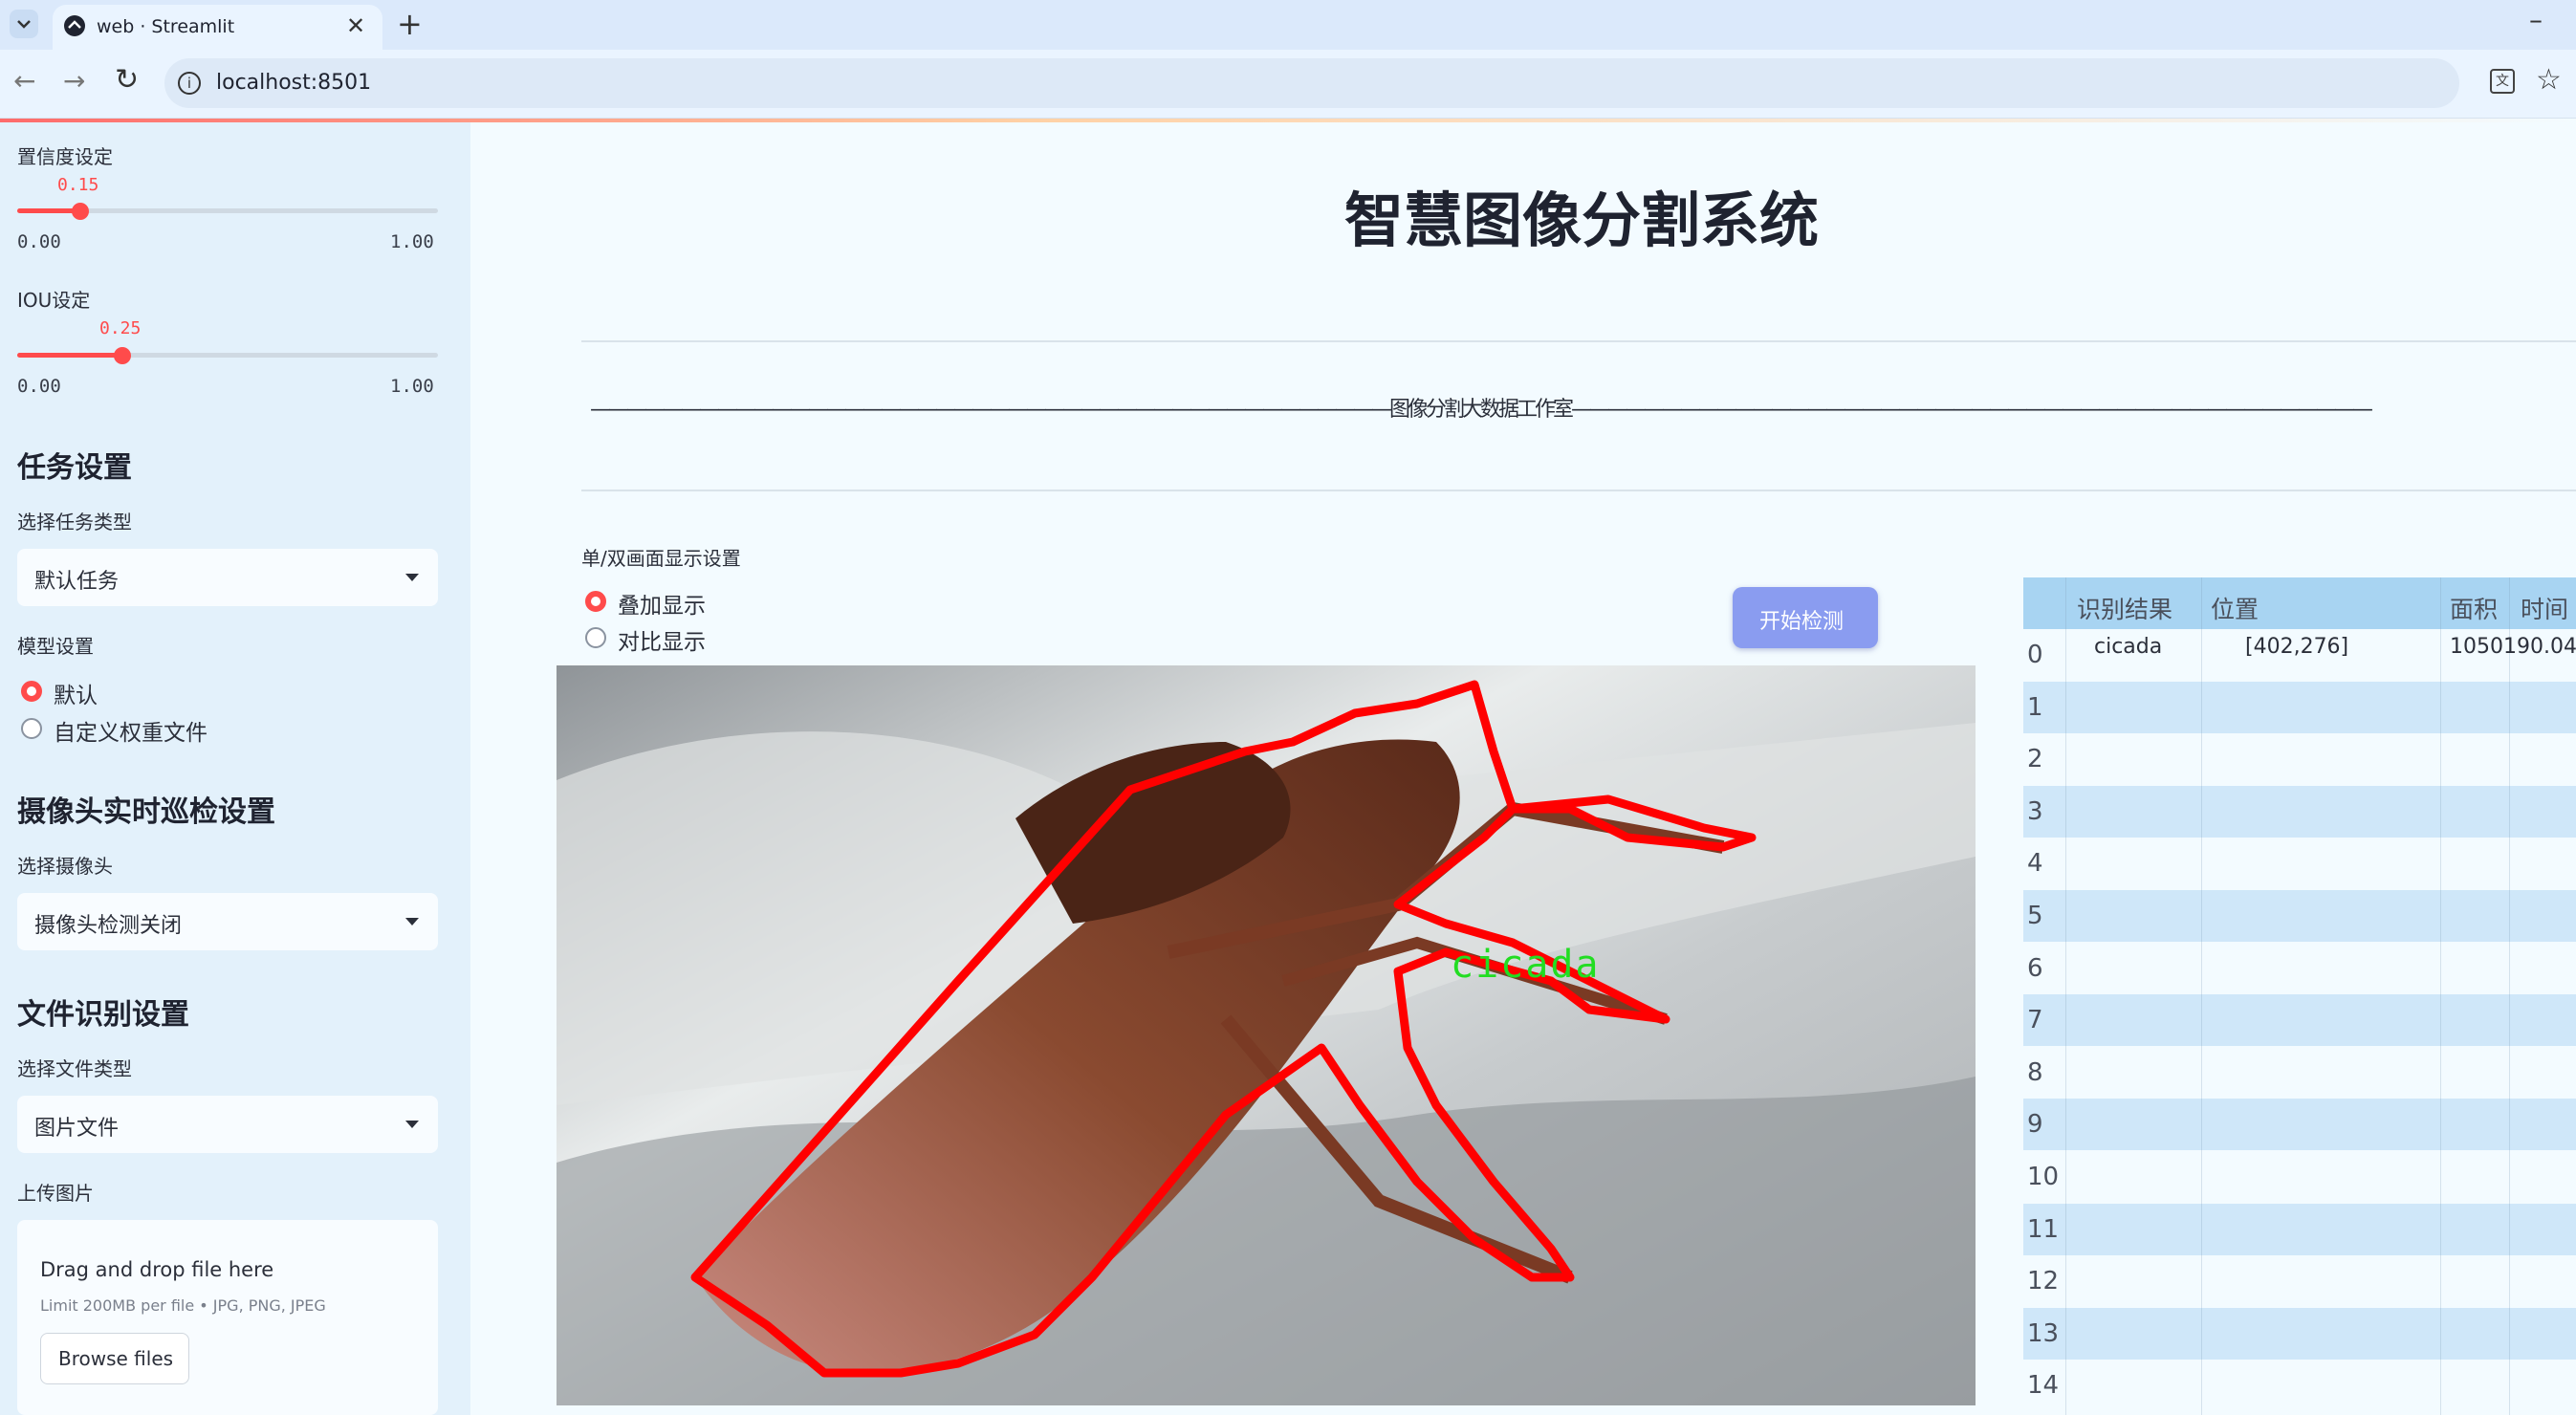 The width and height of the screenshot is (2576, 1415). Describe the element at coordinates (355, 25) in the screenshot. I see `tab-close-icon: ✕` at that location.